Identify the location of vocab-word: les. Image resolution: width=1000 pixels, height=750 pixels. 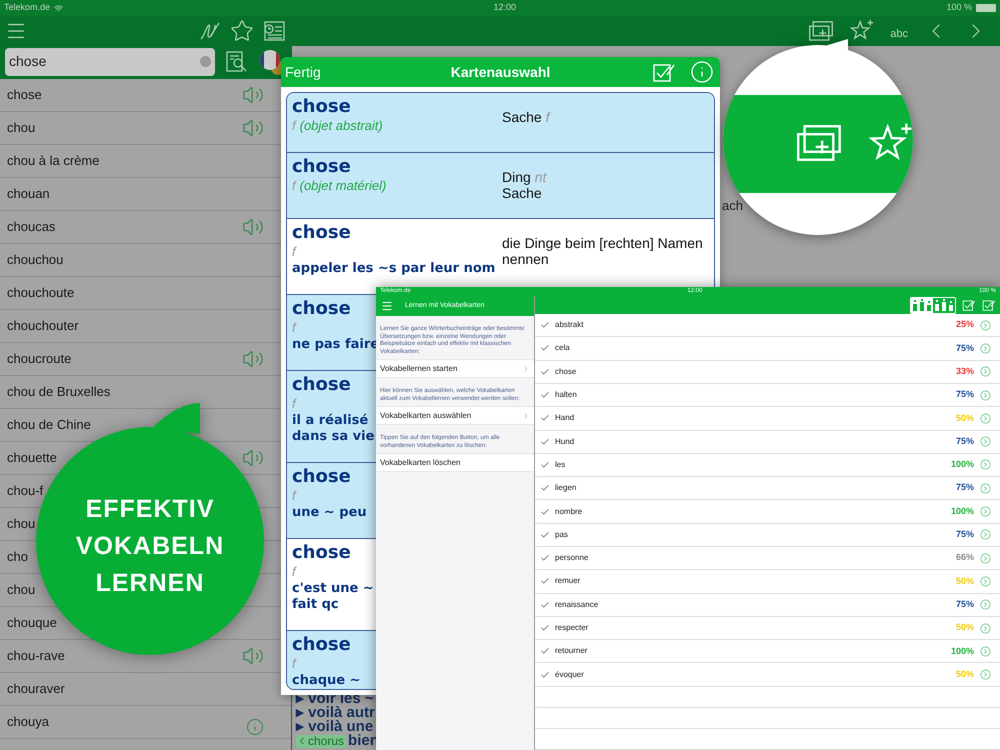
(560, 464).